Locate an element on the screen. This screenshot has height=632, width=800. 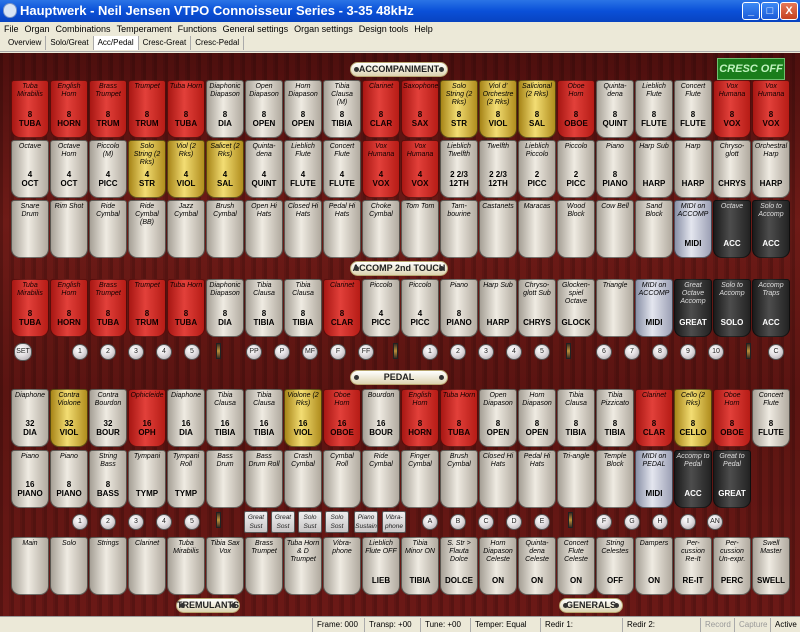
stop-tab: Maracas is located at coordinates (537, 229).